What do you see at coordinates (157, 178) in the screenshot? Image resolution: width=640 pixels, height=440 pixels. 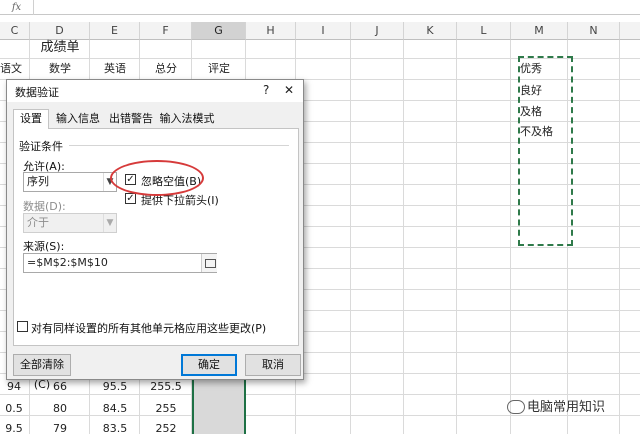 I see `highlight-oval` at bounding box center [157, 178].